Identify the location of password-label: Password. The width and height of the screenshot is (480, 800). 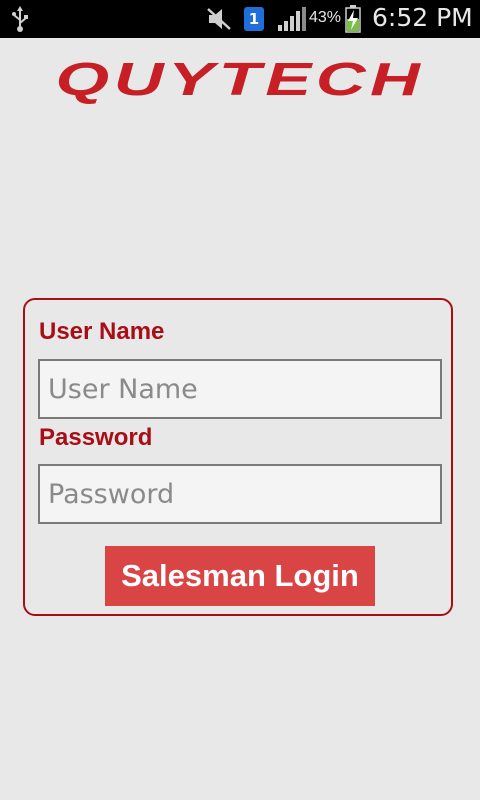
(96, 437).